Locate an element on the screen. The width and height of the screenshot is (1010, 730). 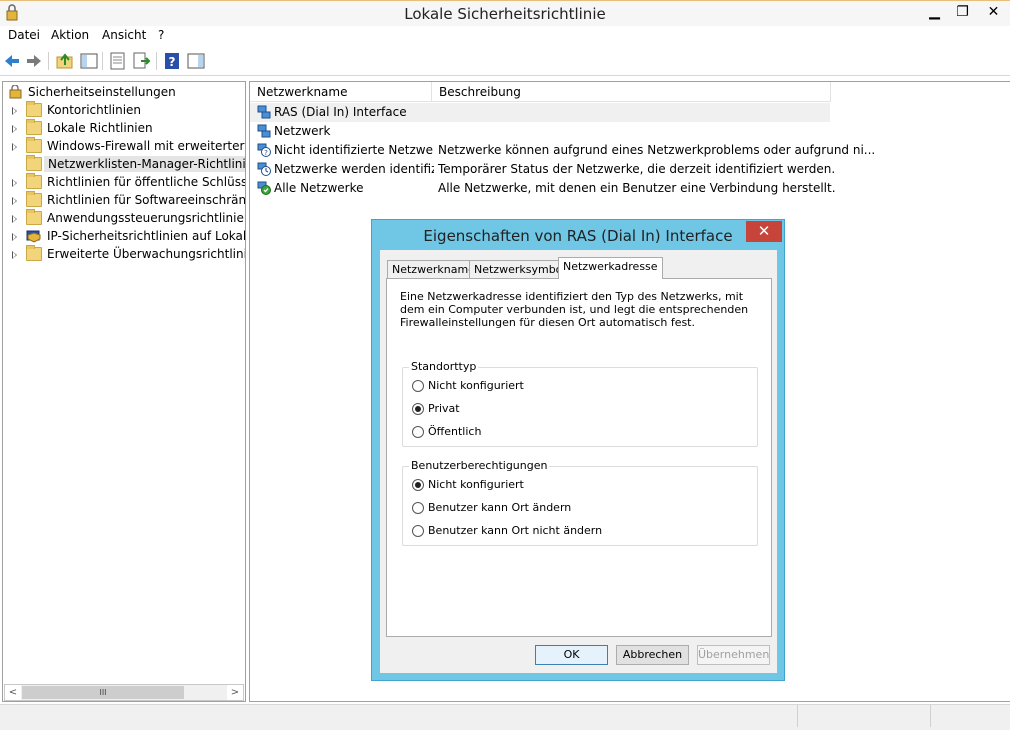
radio-label: Benutzer kann Ort ändern is located at coordinates (500, 507).